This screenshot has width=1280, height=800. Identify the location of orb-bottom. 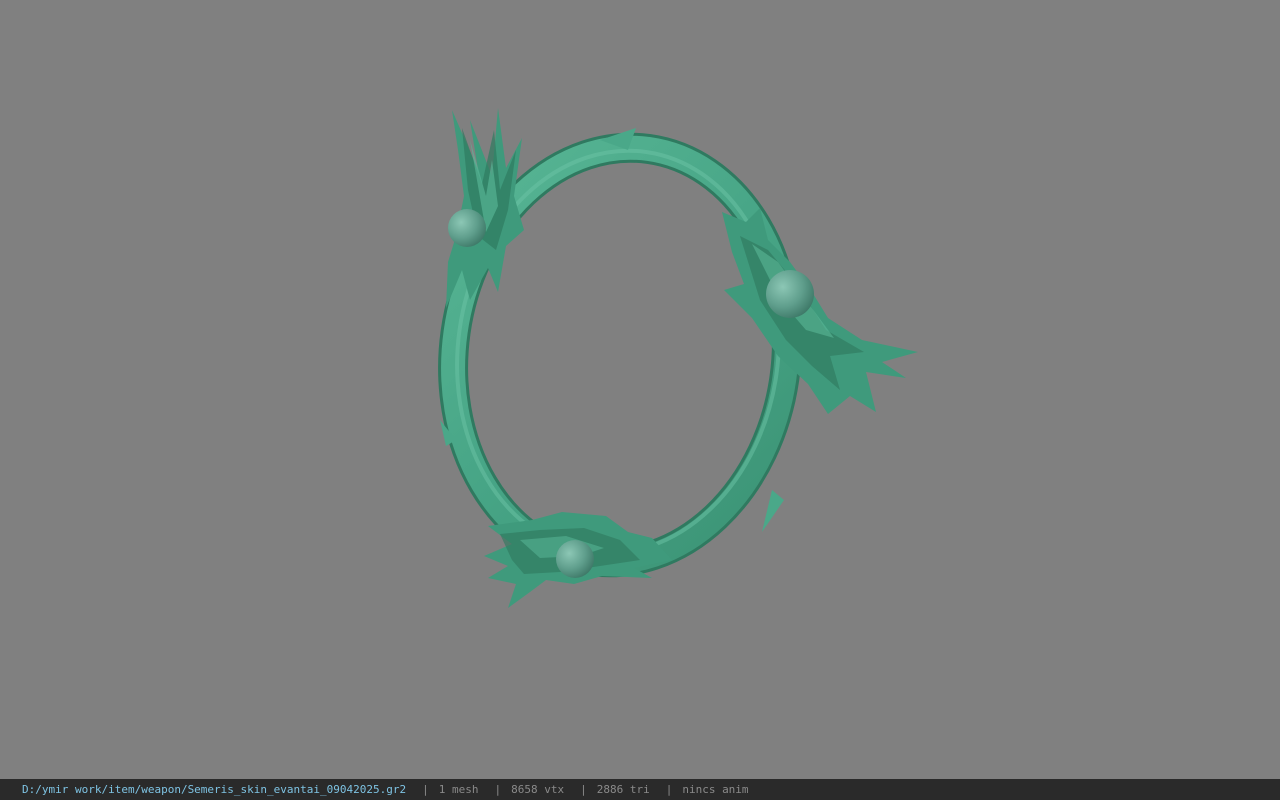
(575, 559).